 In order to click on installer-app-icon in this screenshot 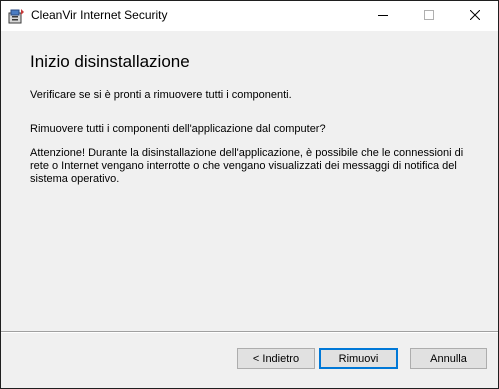, I will do `click(16, 16)`.